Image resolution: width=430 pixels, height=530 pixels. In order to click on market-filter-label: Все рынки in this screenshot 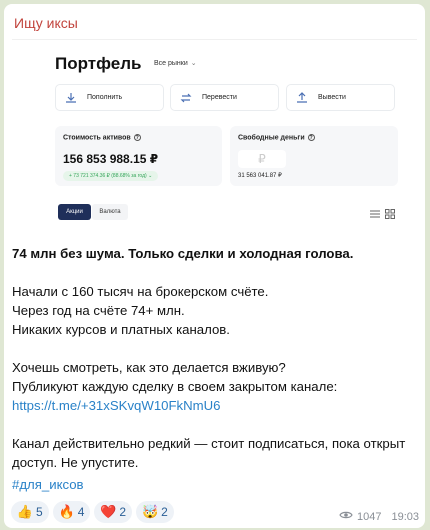, I will do `click(171, 63)`.